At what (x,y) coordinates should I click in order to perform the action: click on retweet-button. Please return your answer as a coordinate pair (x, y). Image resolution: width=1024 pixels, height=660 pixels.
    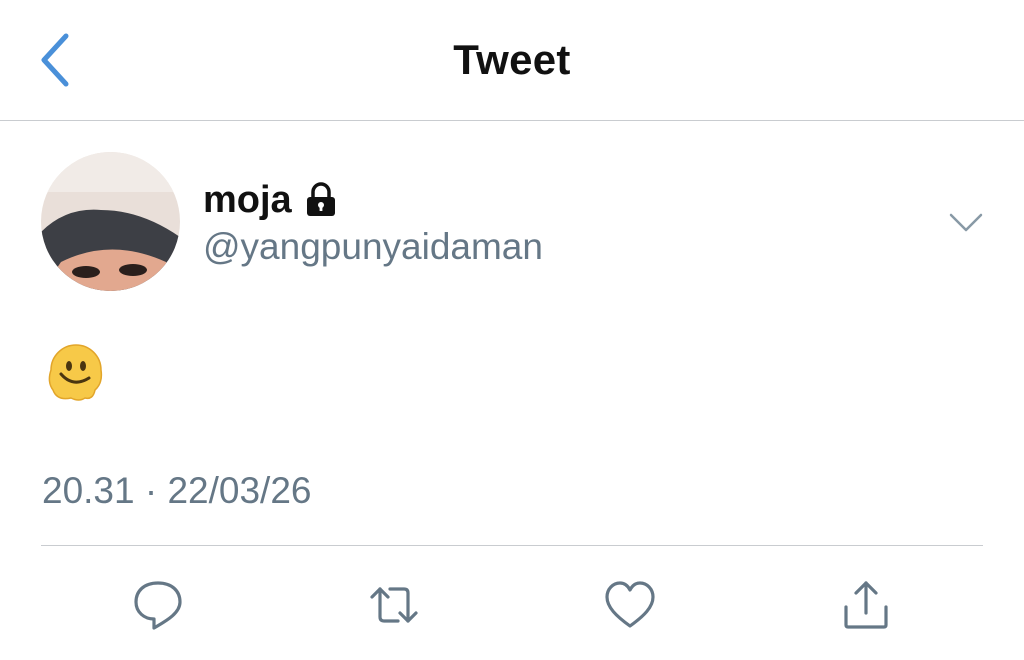
    Looking at the image, I should click on (394, 605).